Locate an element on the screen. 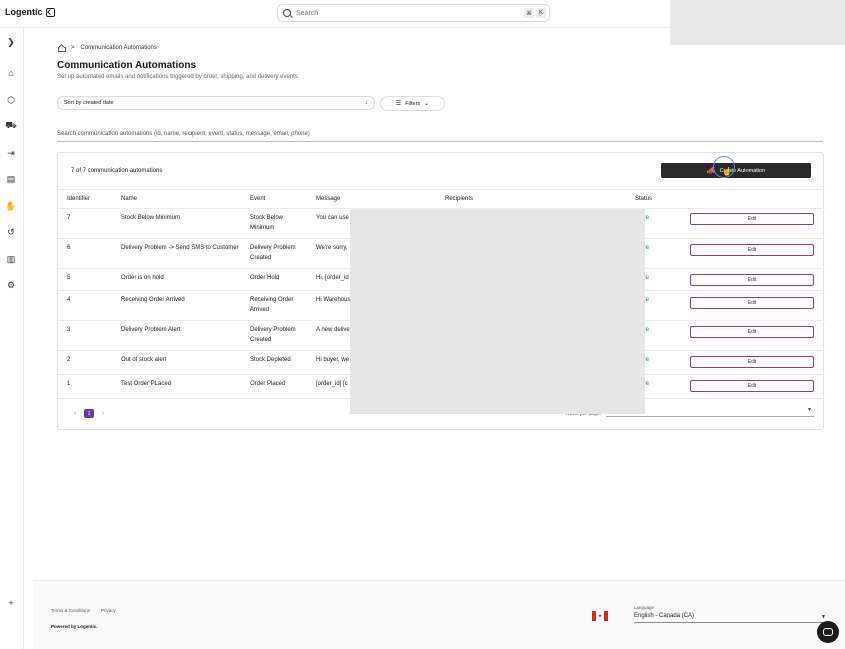 Image resolution: width=845 pixels, height=649 pixels. cell-message: Hi Warehous is located at coordinates (333, 300).